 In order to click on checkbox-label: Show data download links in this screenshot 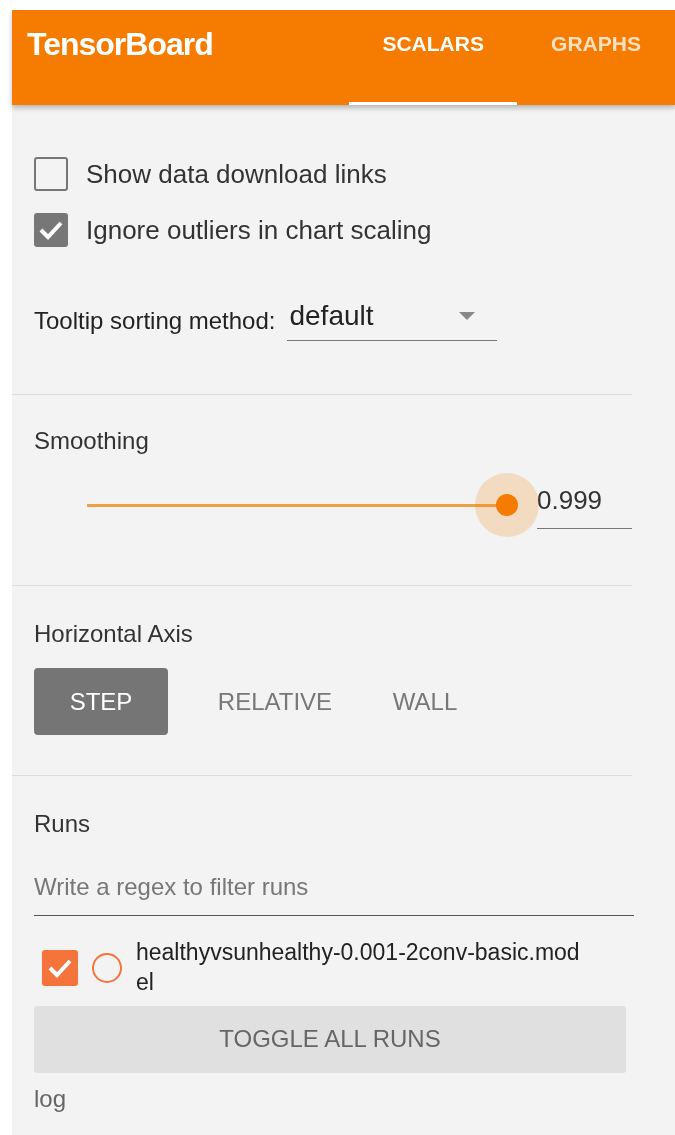, I will do `click(236, 174)`.